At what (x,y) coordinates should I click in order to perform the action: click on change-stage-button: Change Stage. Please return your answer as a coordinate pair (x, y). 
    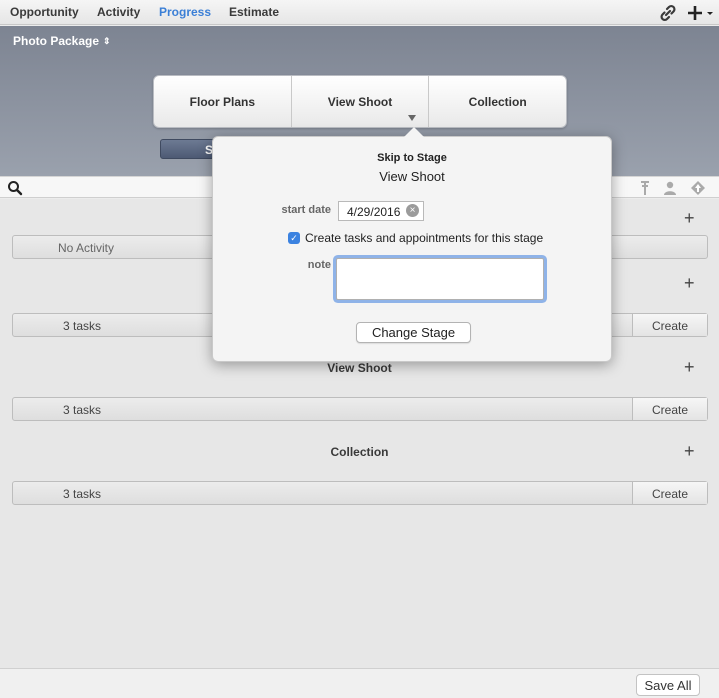
    Looking at the image, I should click on (413, 332).